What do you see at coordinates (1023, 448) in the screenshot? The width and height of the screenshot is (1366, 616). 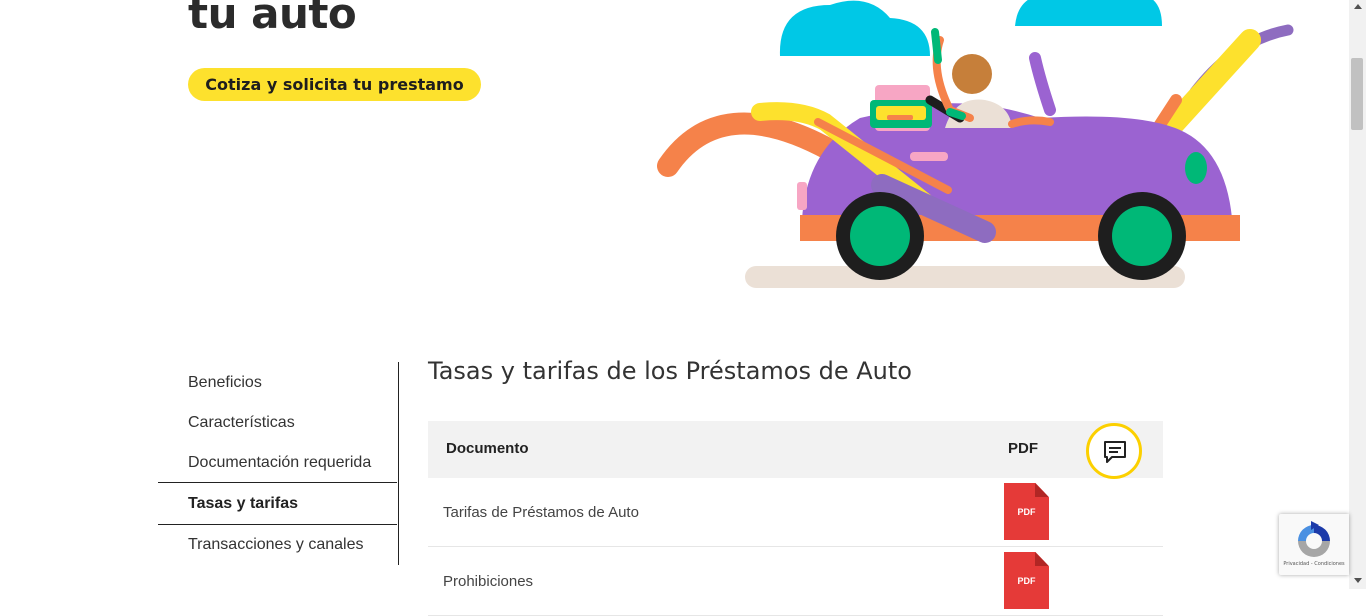 I see `column-header-pdf: PDF` at bounding box center [1023, 448].